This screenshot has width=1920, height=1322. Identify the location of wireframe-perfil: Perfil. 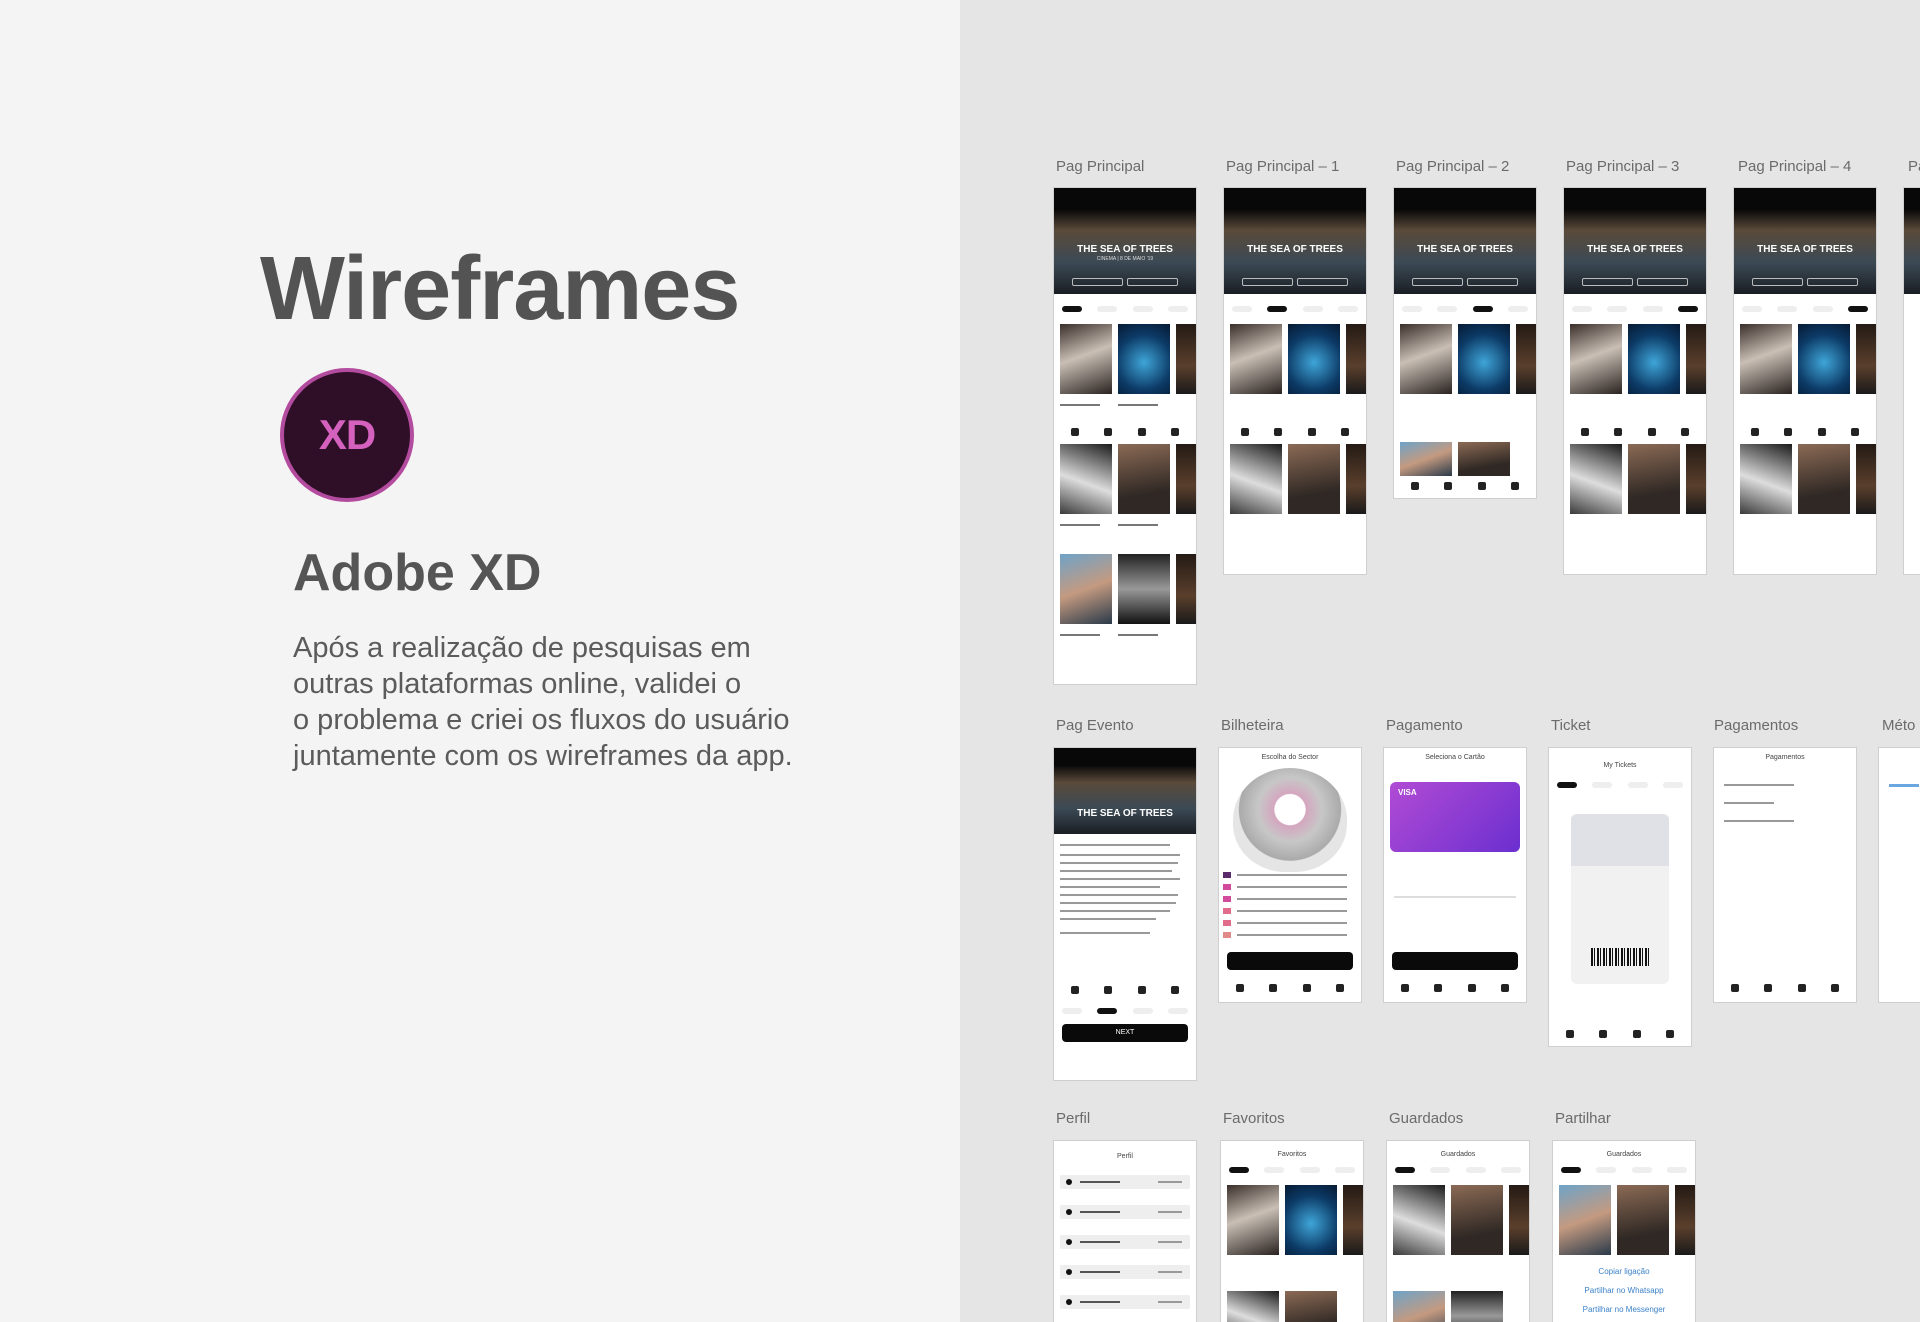
(1125, 1231).